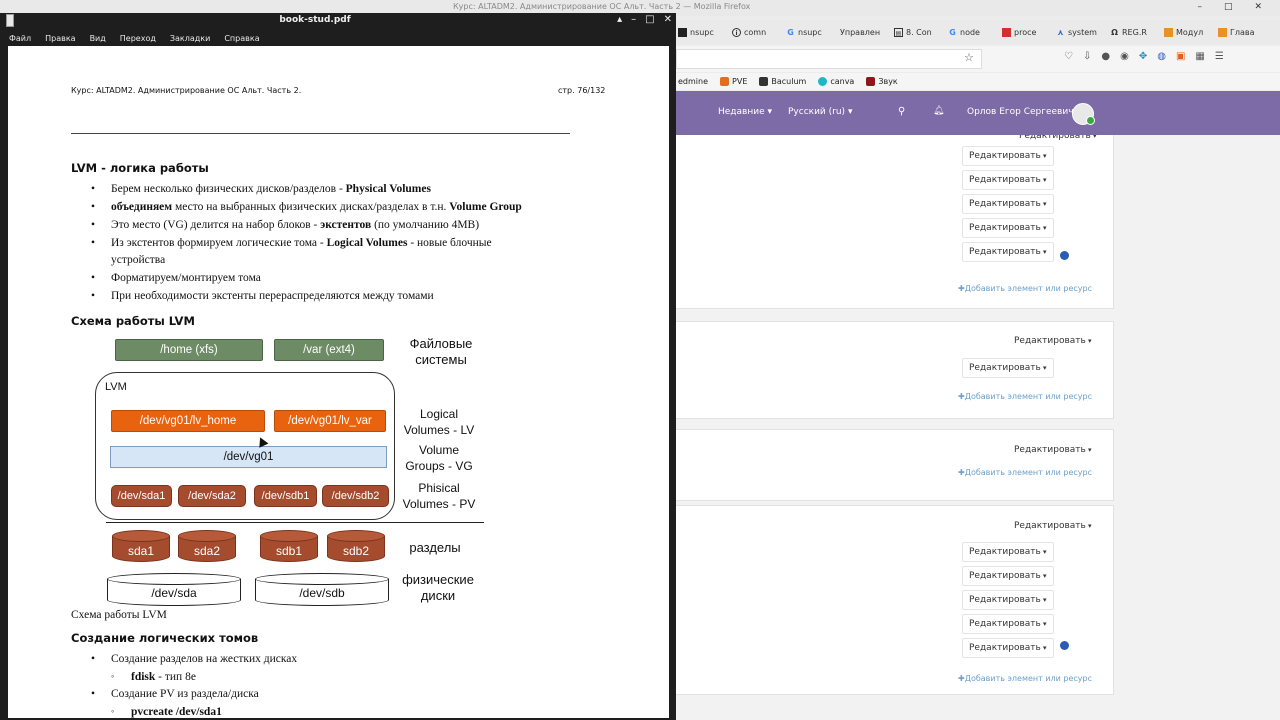  Describe the element at coordinates (938, 111) in the screenshot. I see `bell-icon: 🔔︎` at that location.